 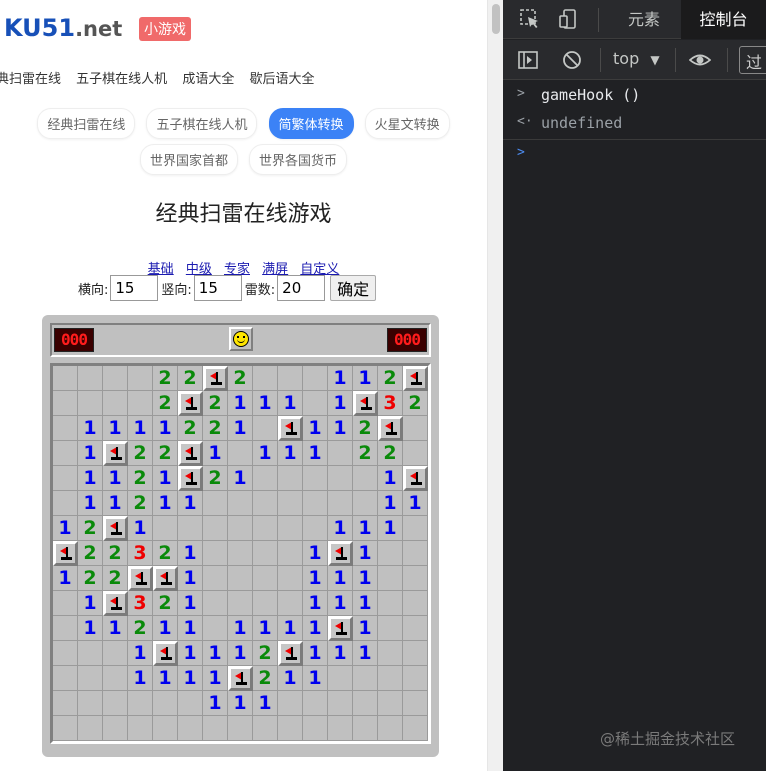 What do you see at coordinates (644, 19) in the screenshot?
I see `tab-elements: 元素` at bounding box center [644, 19].